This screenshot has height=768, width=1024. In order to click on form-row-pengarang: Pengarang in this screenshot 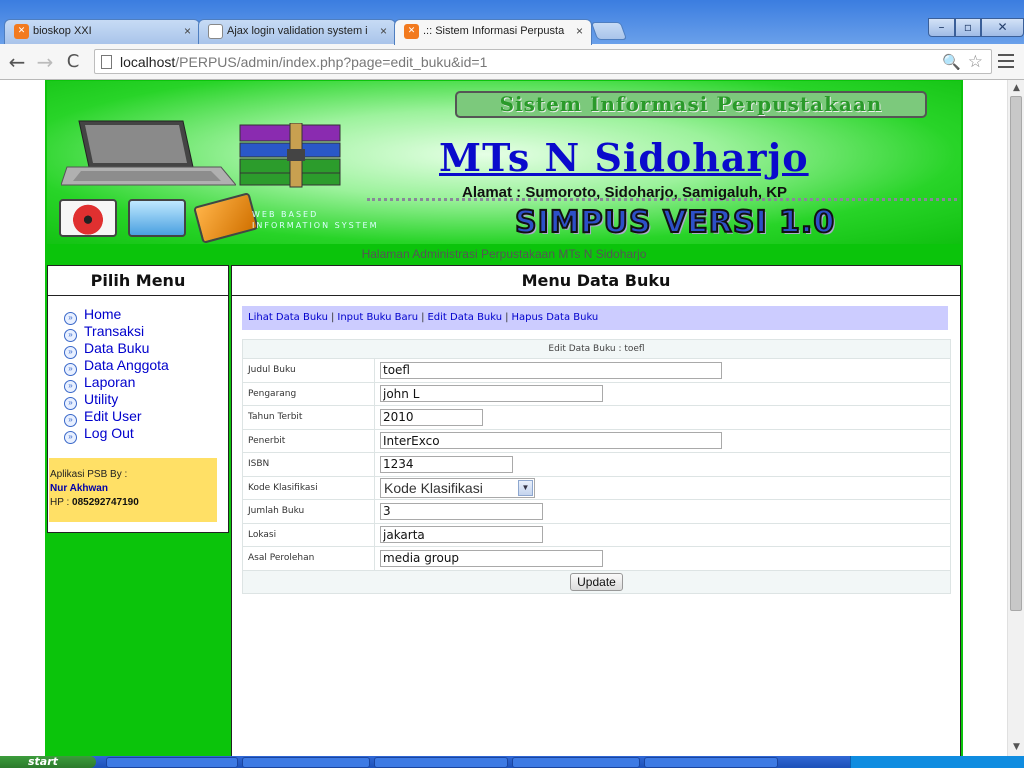, I will do `click(596, 393)`.